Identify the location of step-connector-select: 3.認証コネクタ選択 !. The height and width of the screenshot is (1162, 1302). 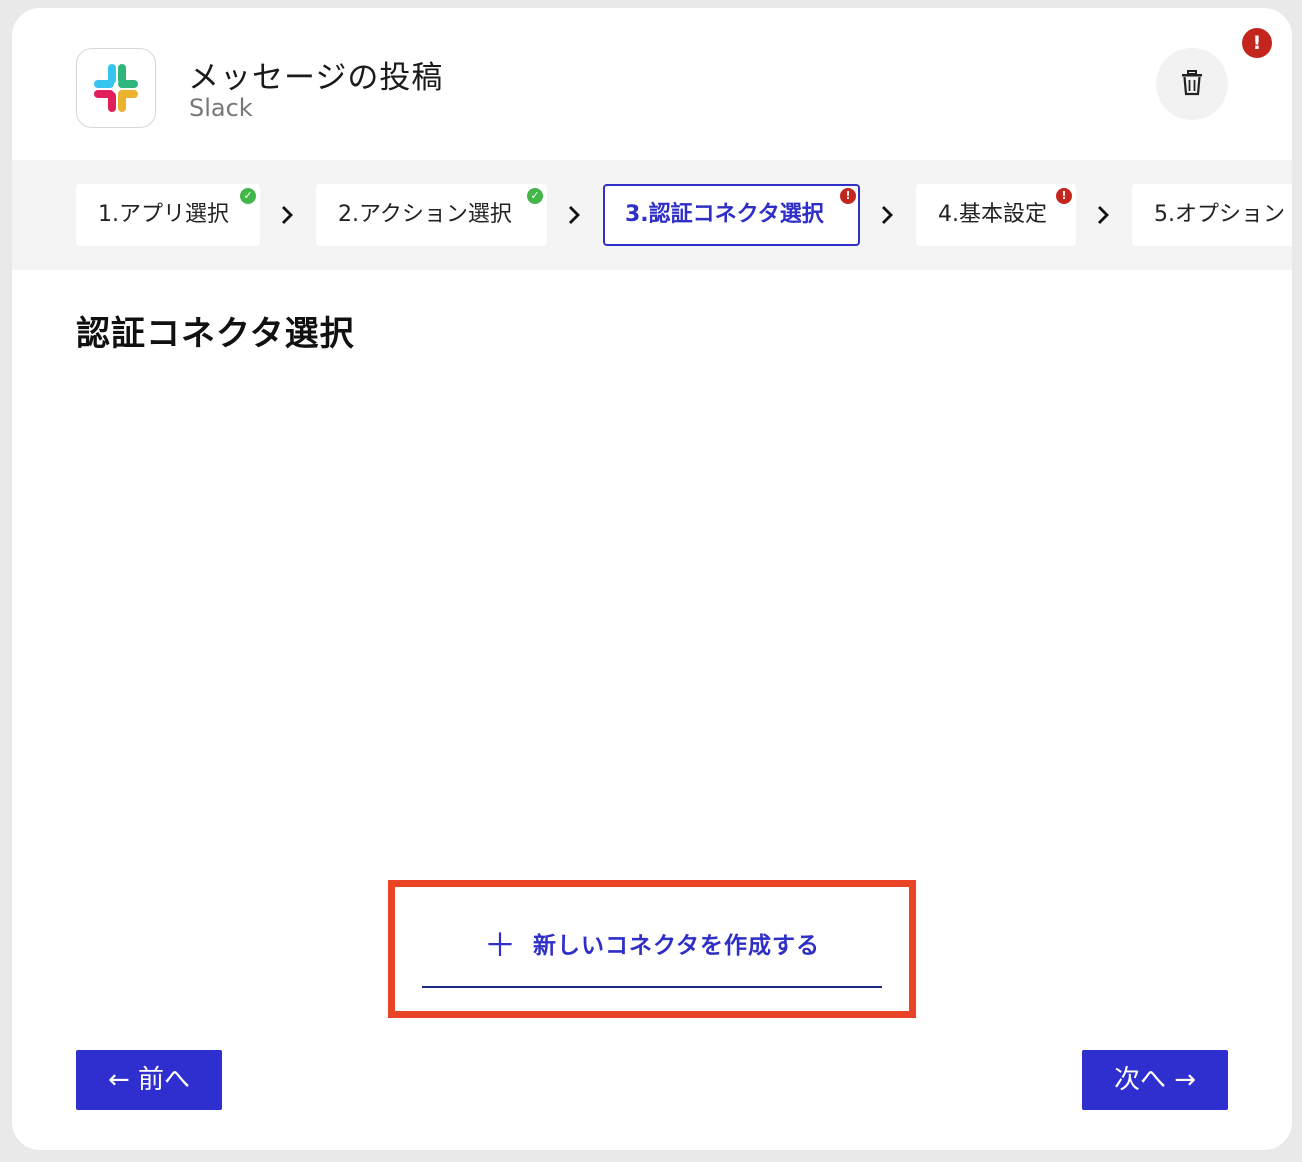
(731, 215).